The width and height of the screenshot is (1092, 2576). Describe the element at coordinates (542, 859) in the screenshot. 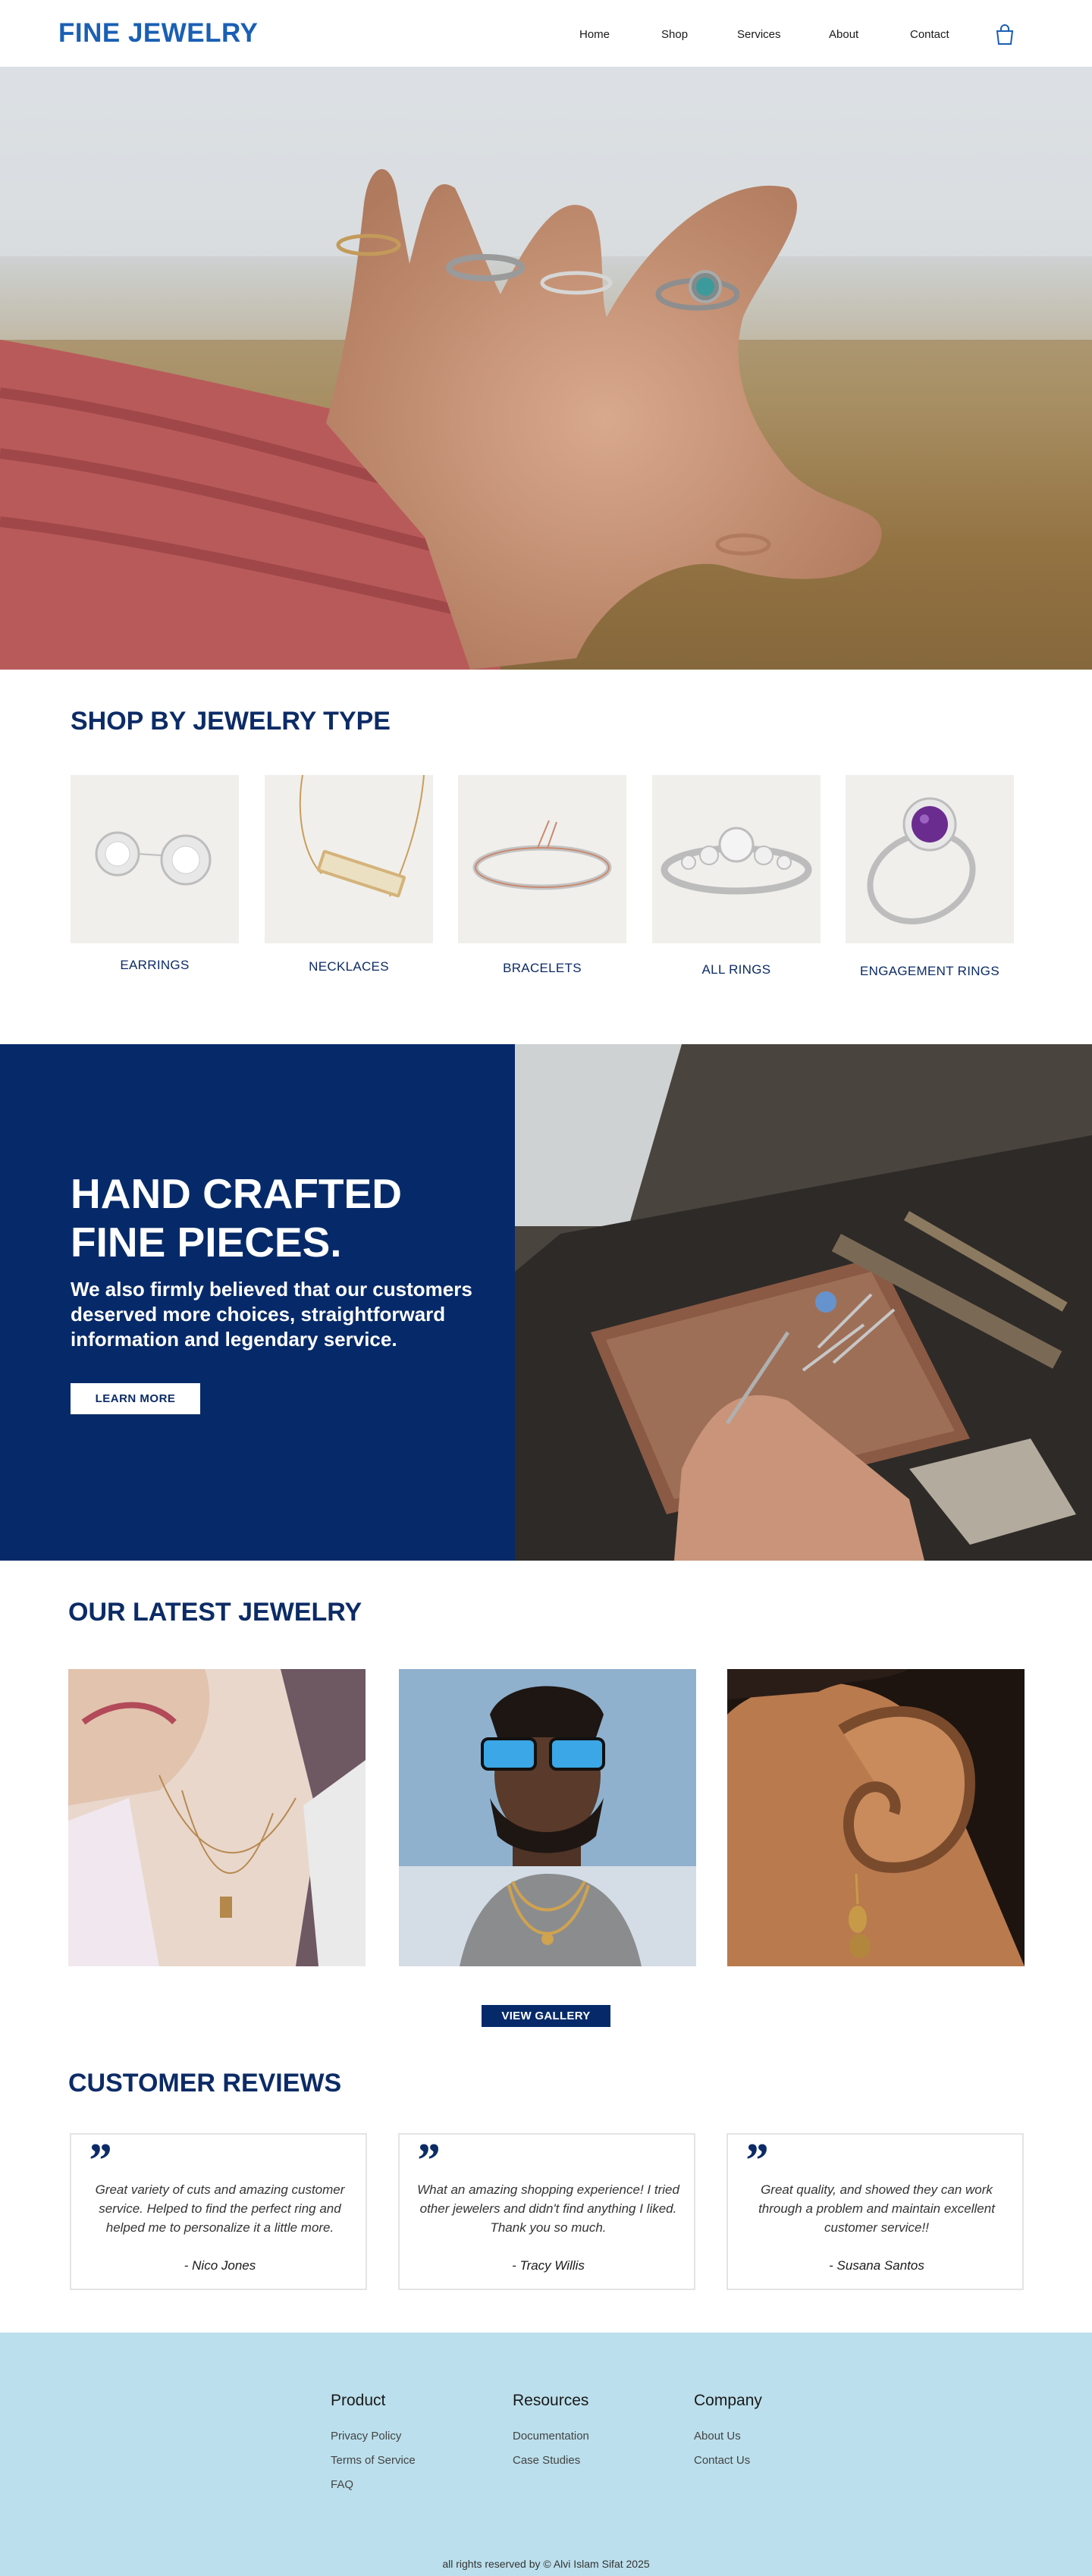

I see `bracelets-image` at that location.